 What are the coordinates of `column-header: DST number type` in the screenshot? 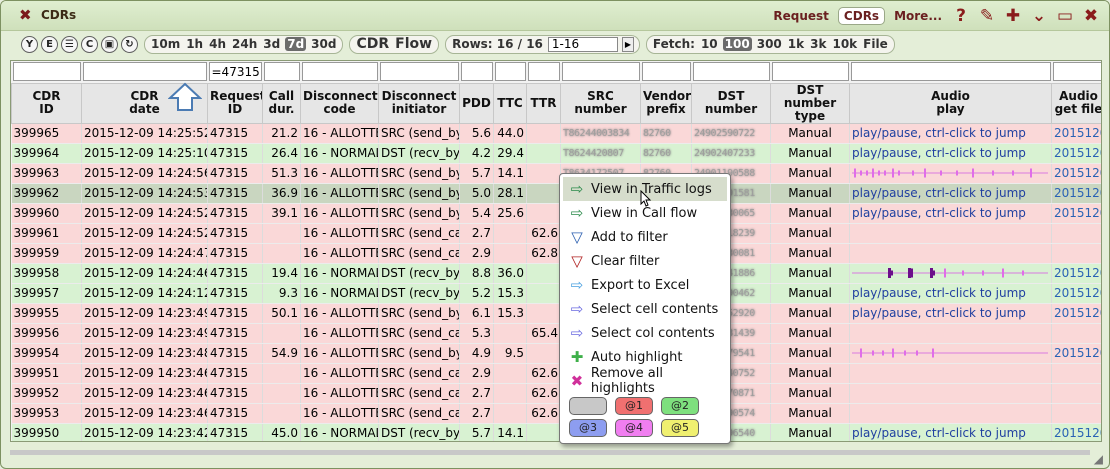 It's located at (810, 103).